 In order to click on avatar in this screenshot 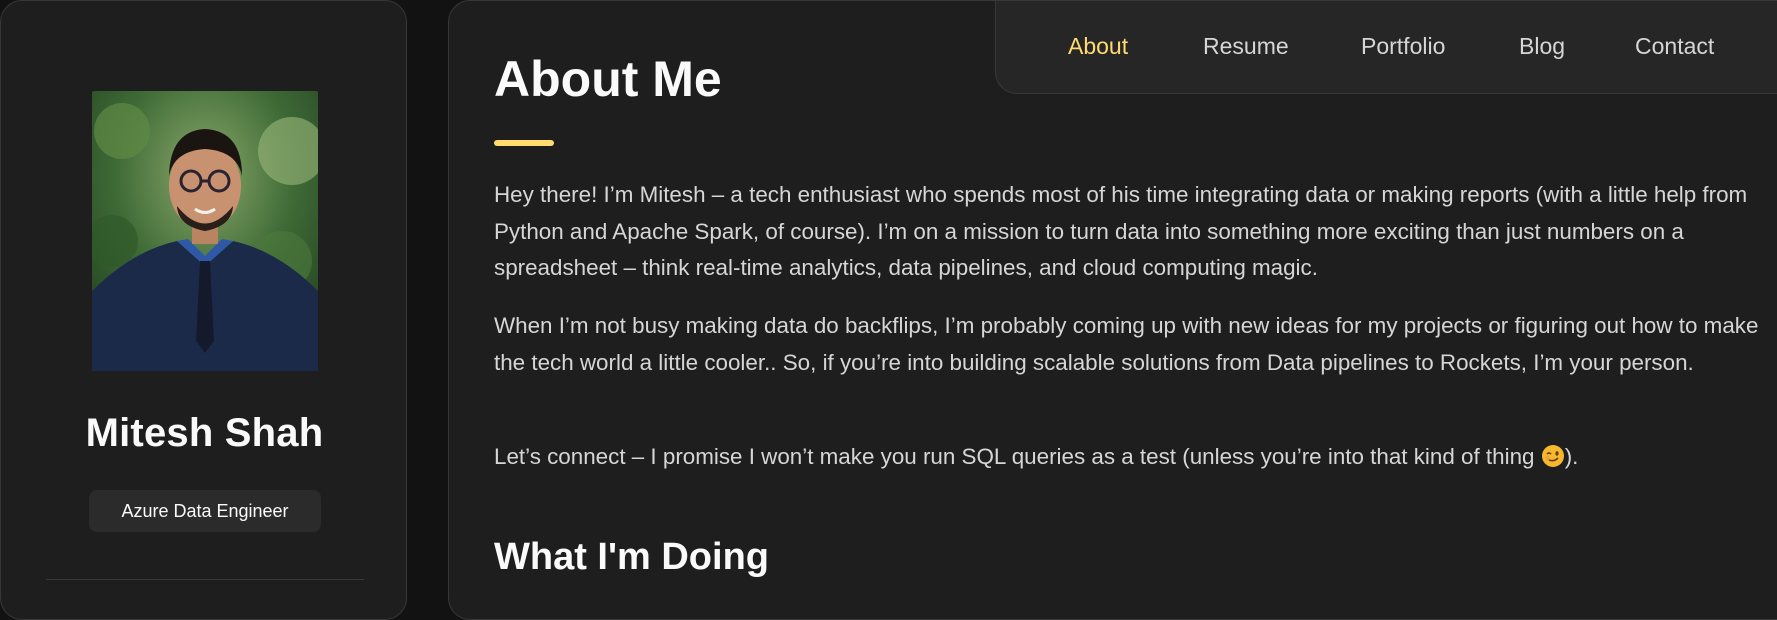, I will do `click(205, 231)`.